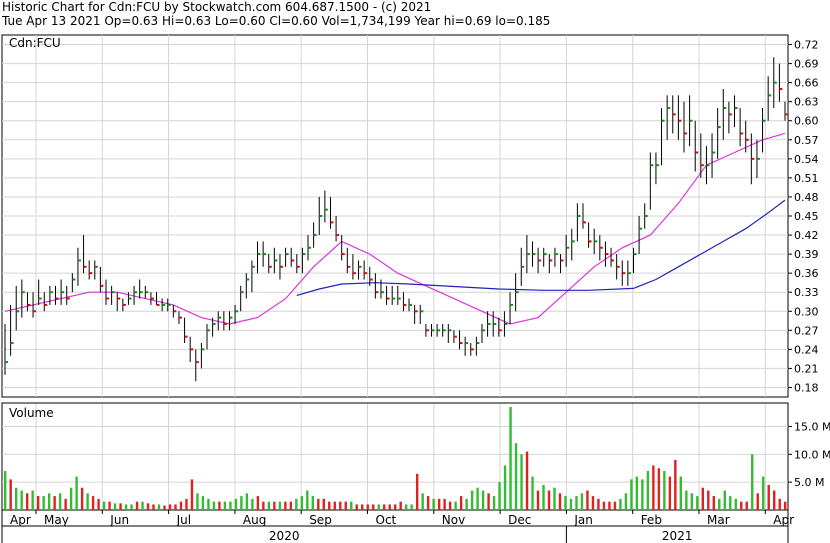 This screenshot has height=543, width=830. I want to click on month-label: Mar, so click(718, 520).